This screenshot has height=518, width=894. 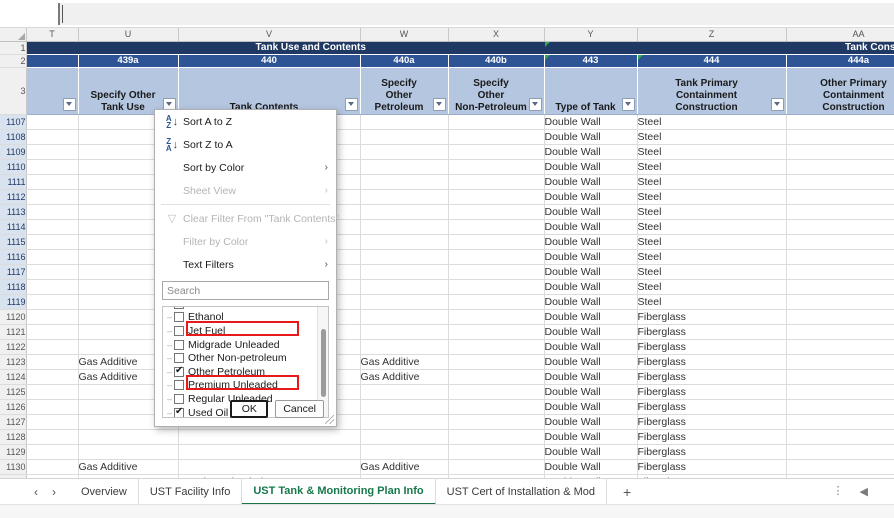 I want to click on column-letter-aa: AA, so click(x=840, y=35).